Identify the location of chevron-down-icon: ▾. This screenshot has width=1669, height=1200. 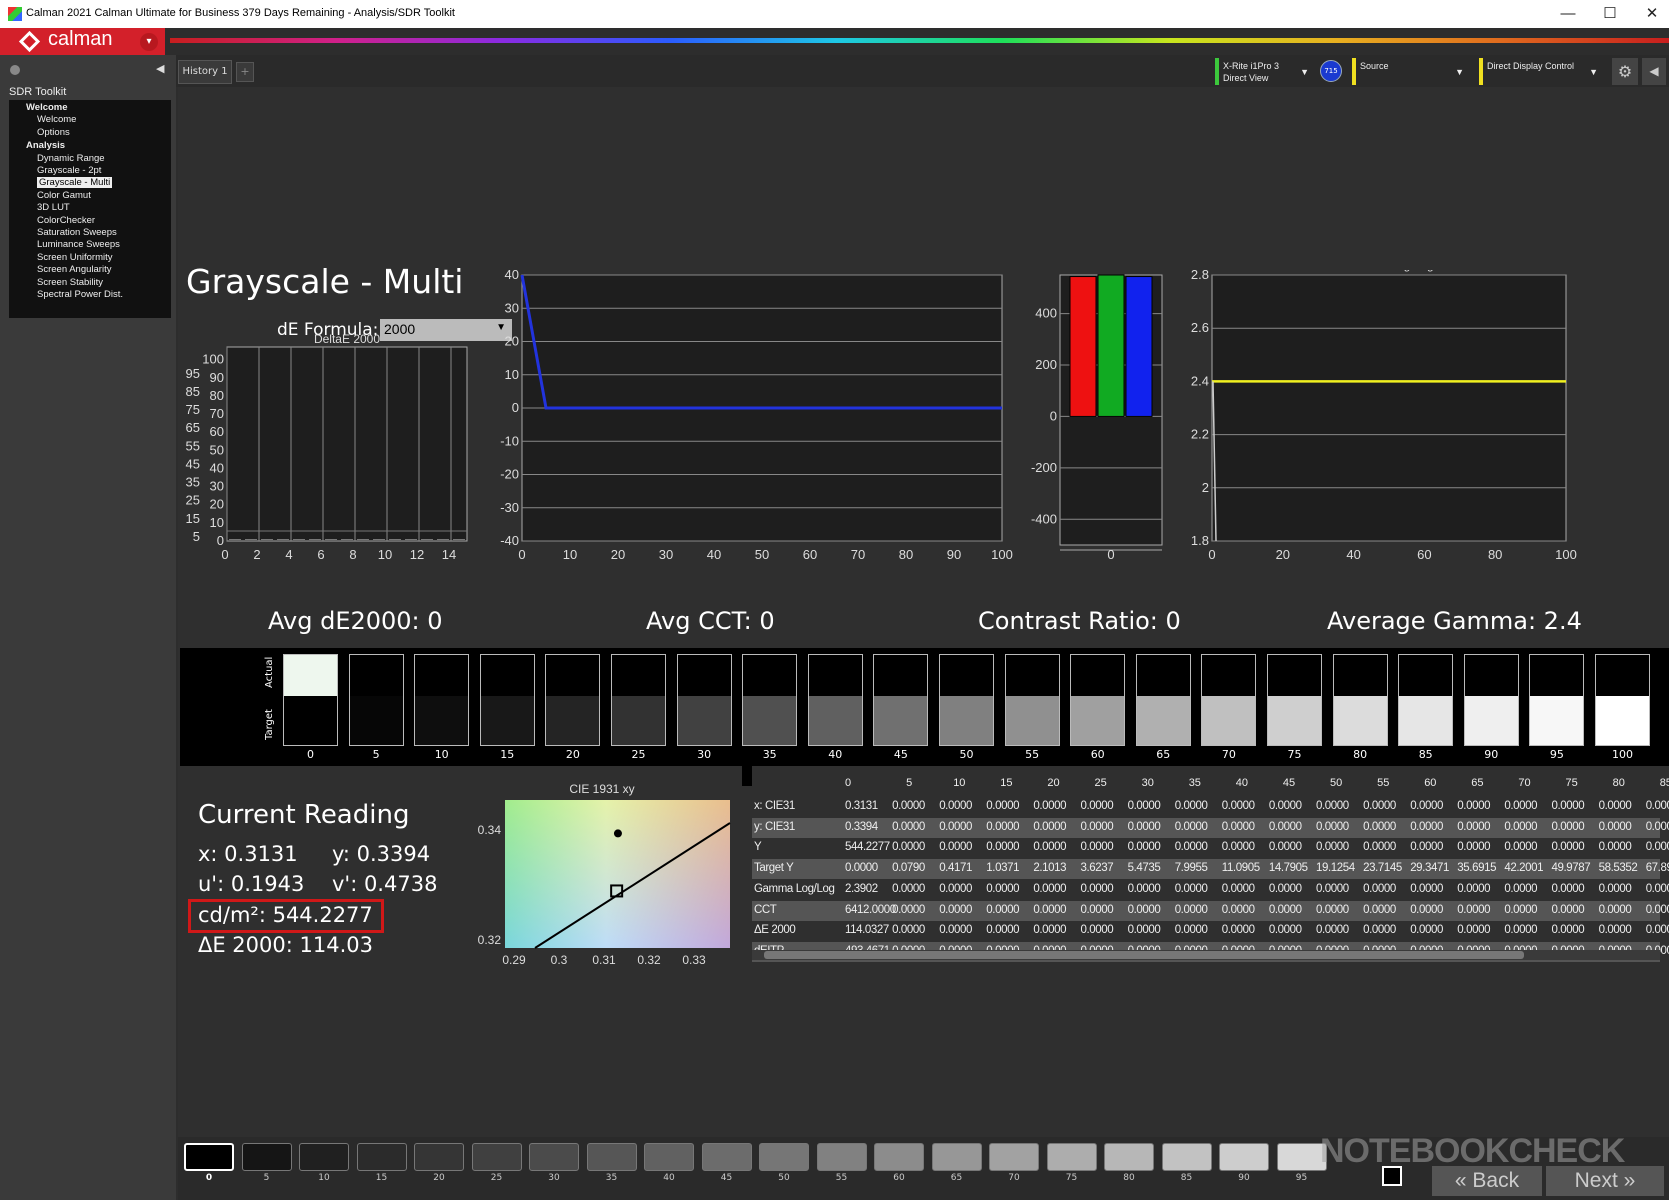
(149, 42).